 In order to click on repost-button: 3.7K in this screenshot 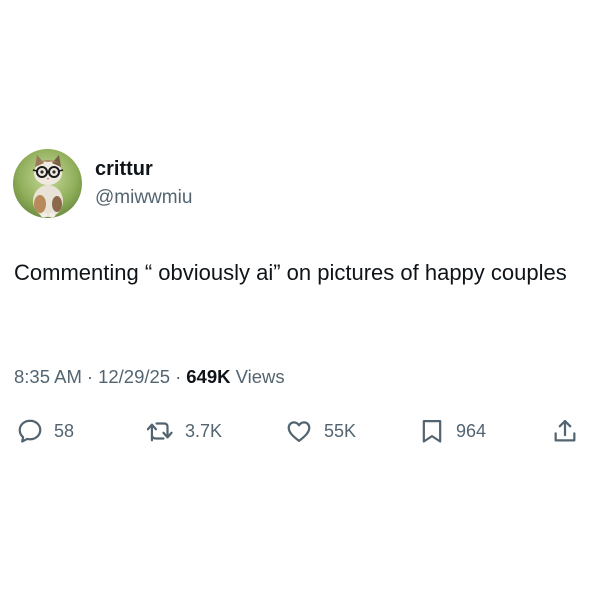, I will do `click(183, 431)`.